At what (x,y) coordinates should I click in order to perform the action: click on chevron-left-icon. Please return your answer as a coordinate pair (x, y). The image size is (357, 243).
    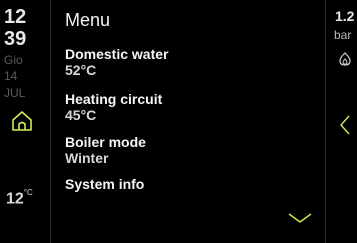
    Looking at the image, I should click on (345, 125).